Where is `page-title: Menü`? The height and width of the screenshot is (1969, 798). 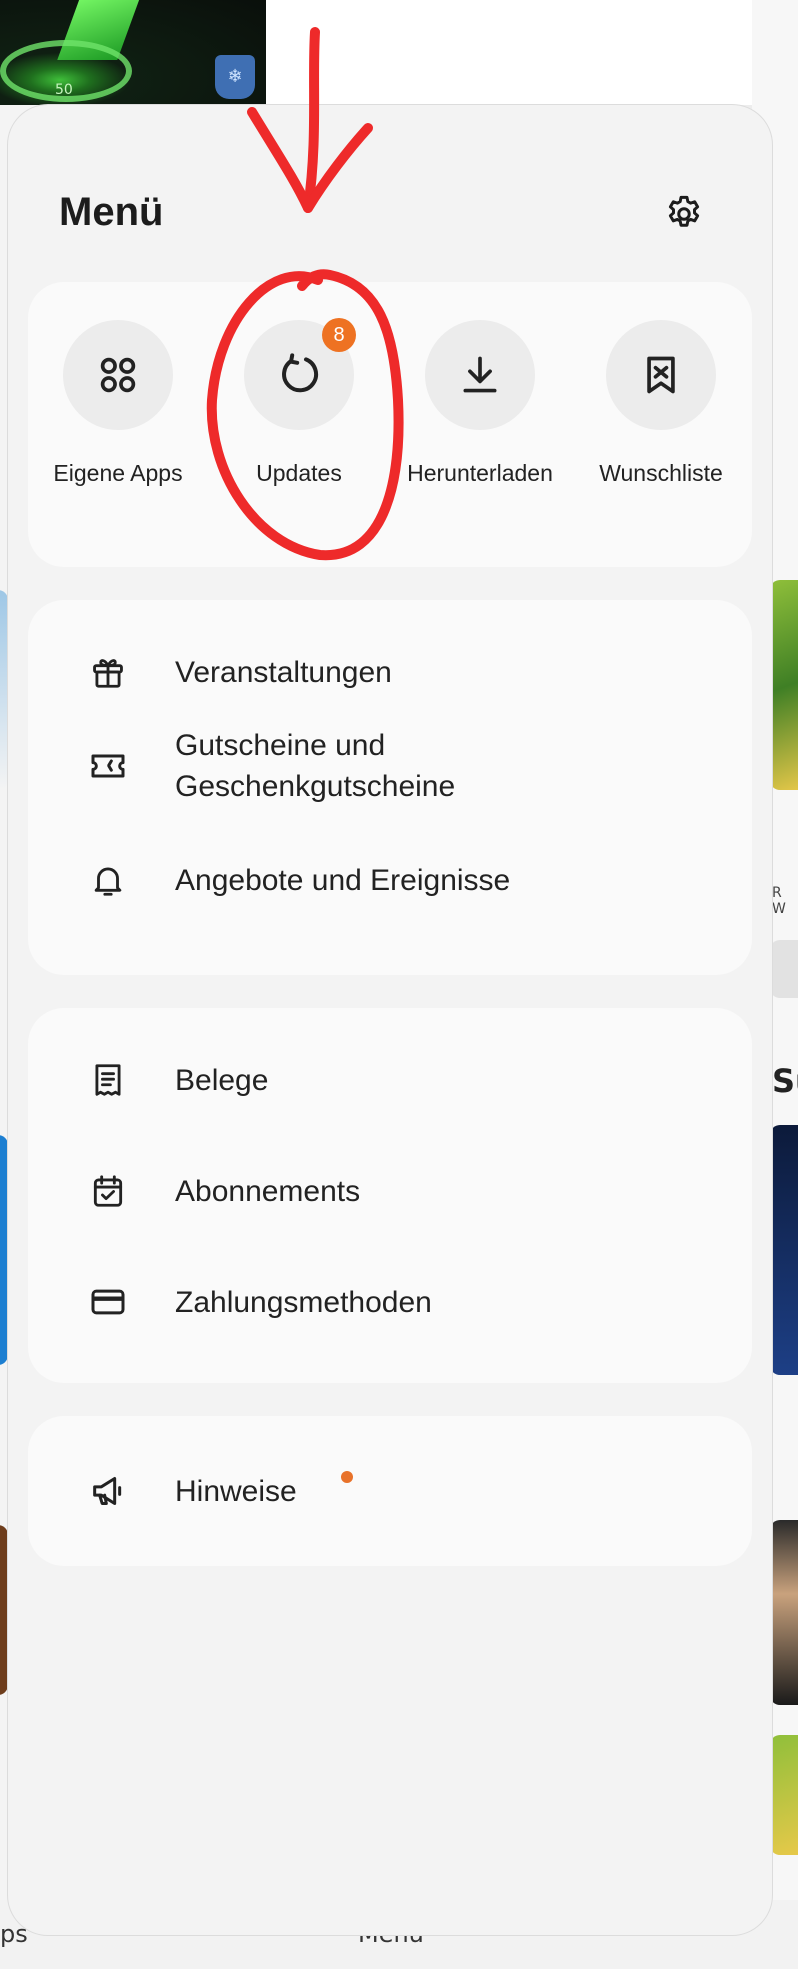
page-title: Menü is located at coordinates (111, 212).